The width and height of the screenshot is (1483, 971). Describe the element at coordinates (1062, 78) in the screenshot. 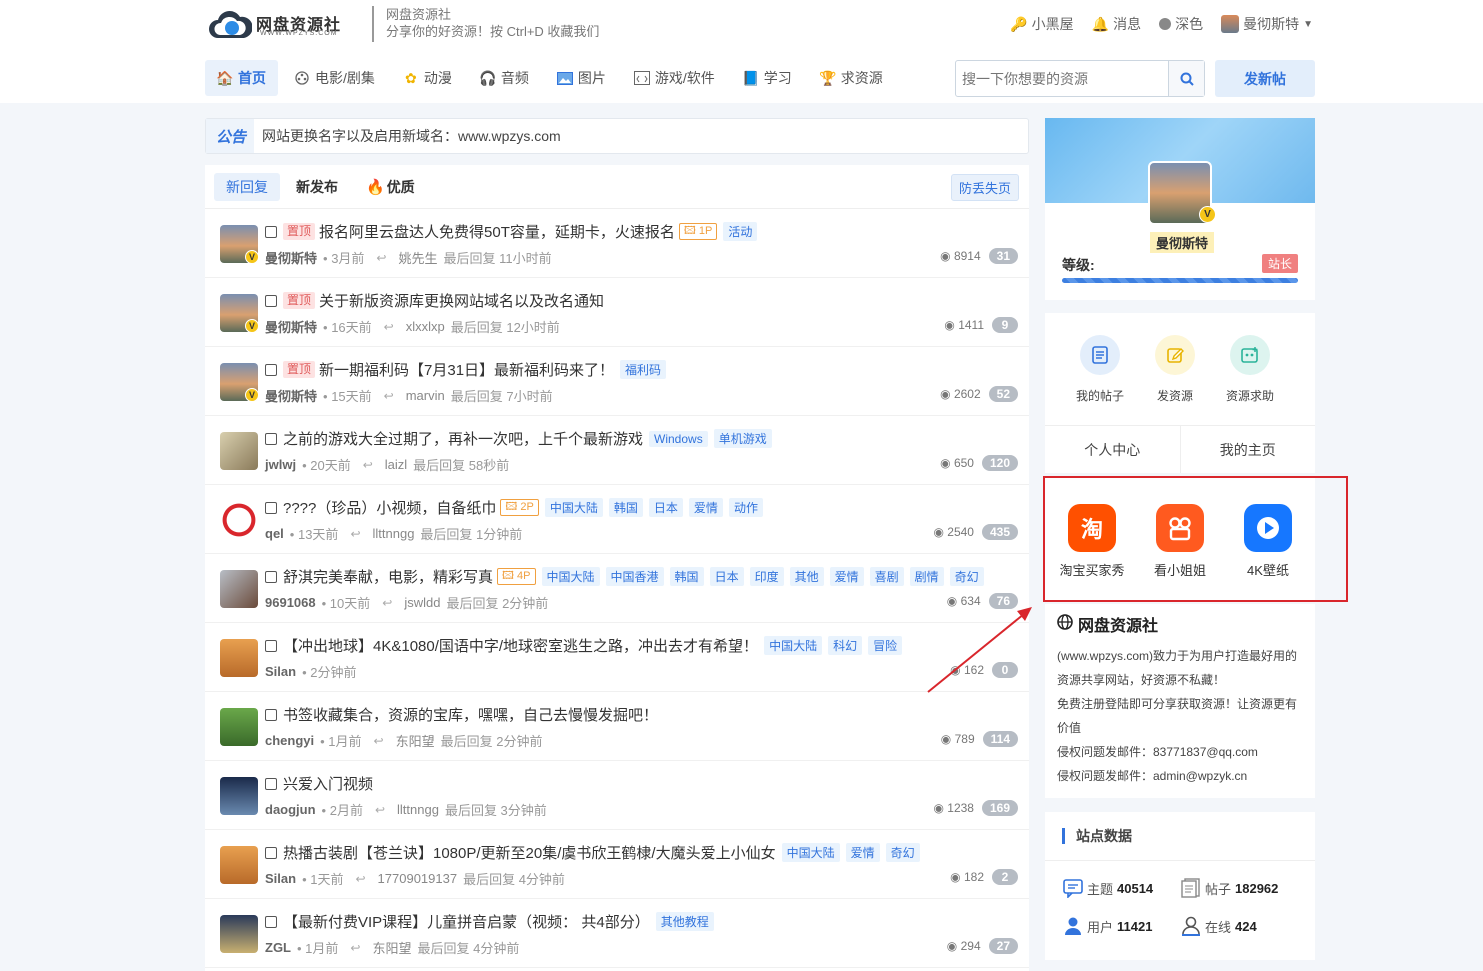

I see `search-input` at that location.